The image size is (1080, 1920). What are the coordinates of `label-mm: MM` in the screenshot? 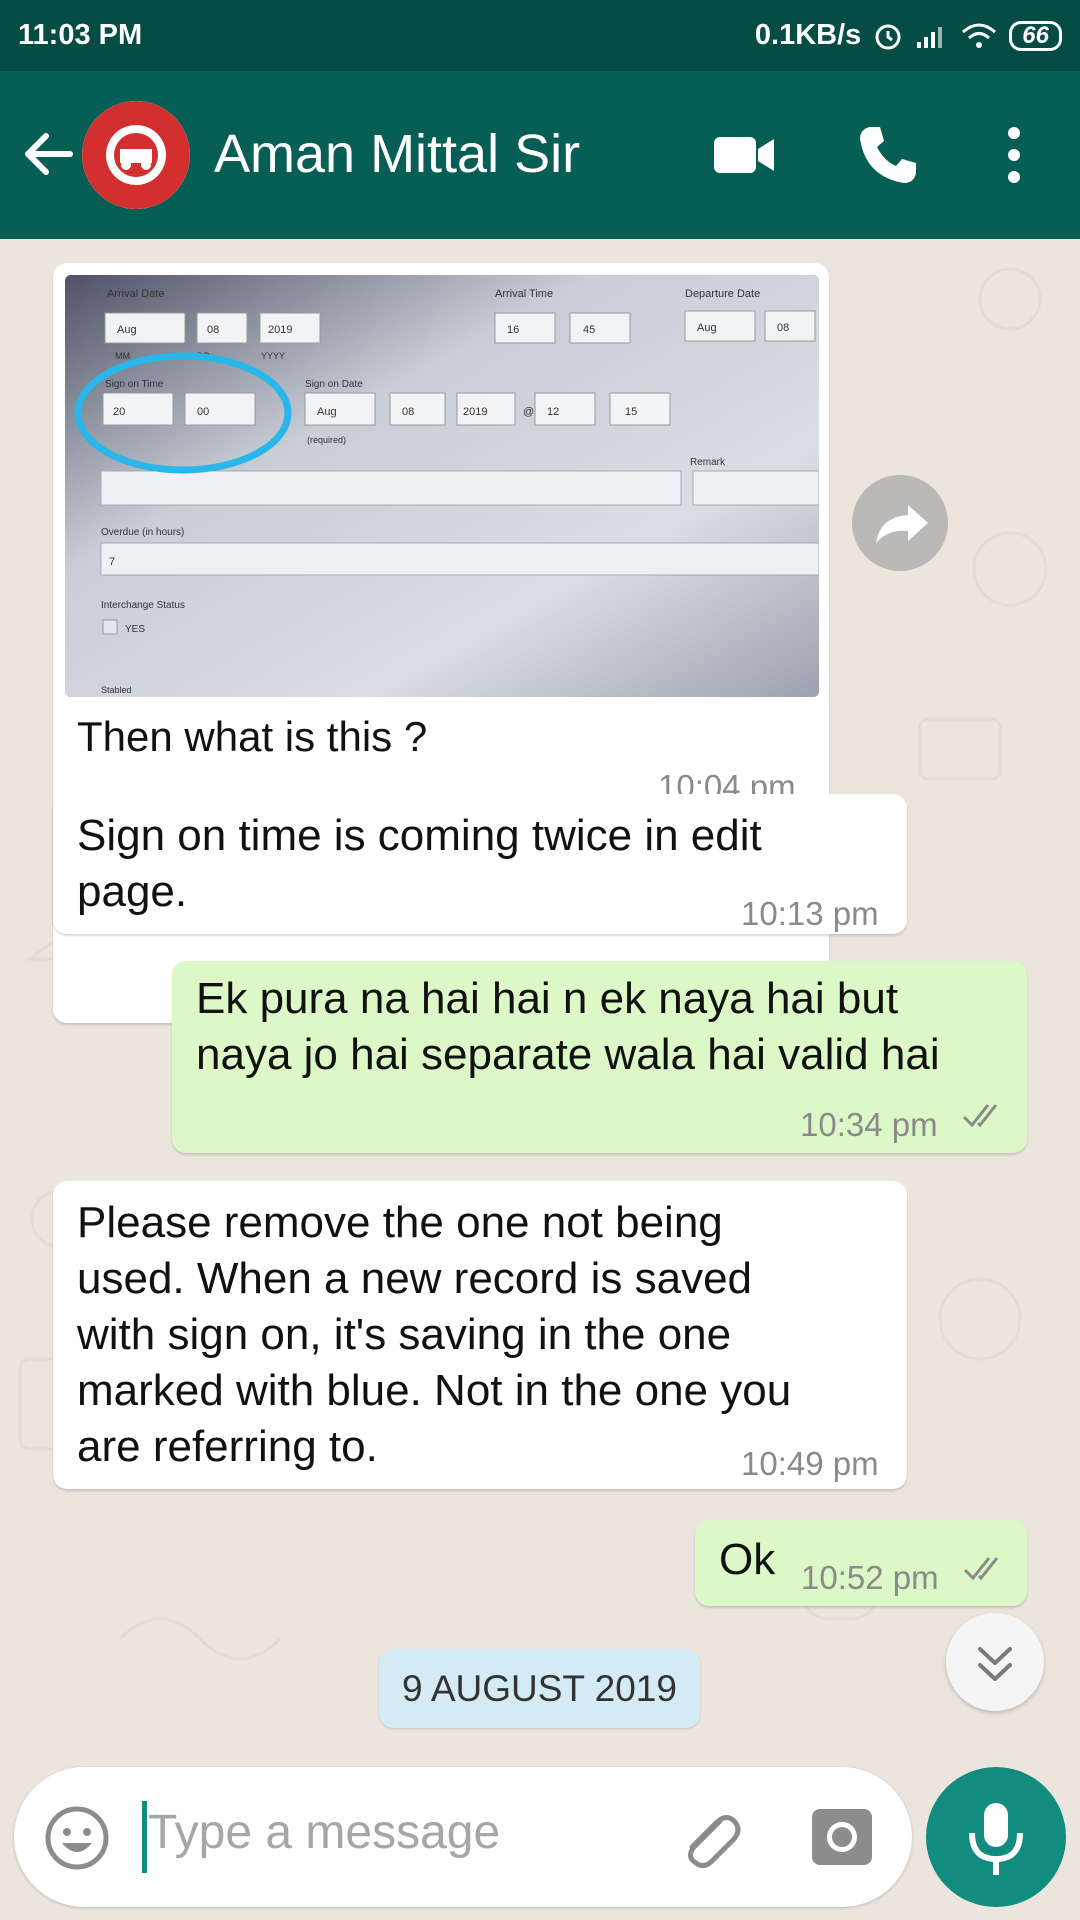 It's located at (122, 356).